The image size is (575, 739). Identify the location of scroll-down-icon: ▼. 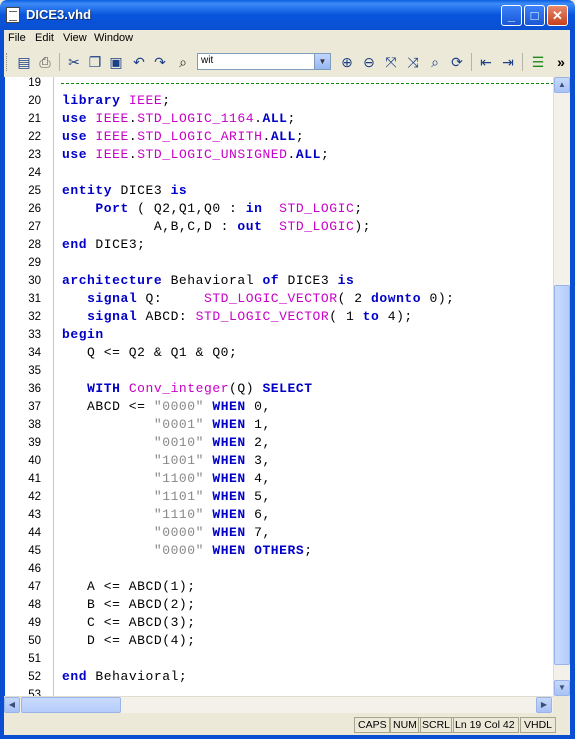
(562, 688).